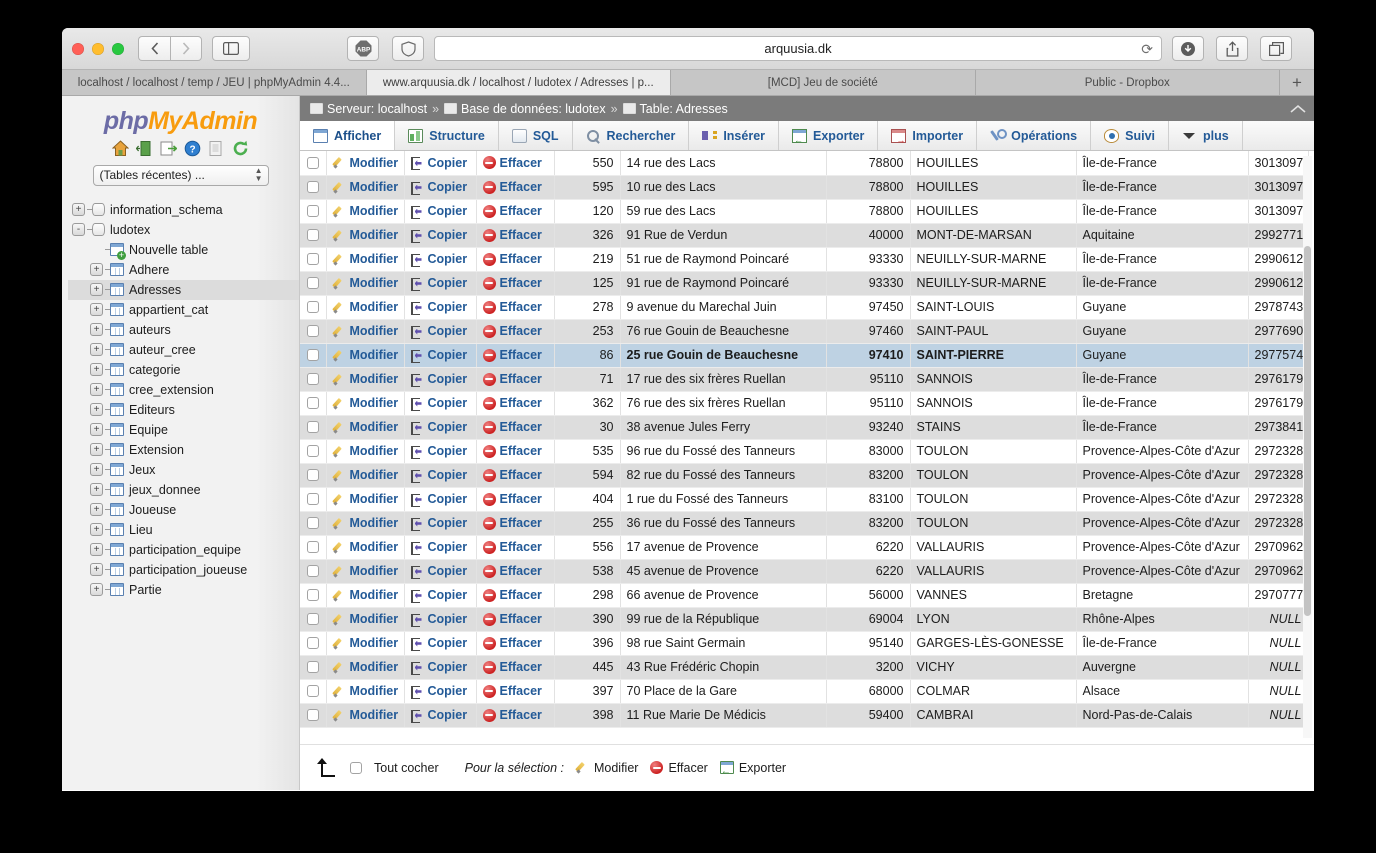 This screenshot has height=853, width=1376. What do you see at coordinates (723, 163) in the screenshot?
I see `row-address: 14 rue des Lacs` at bounding box center [723, 163].